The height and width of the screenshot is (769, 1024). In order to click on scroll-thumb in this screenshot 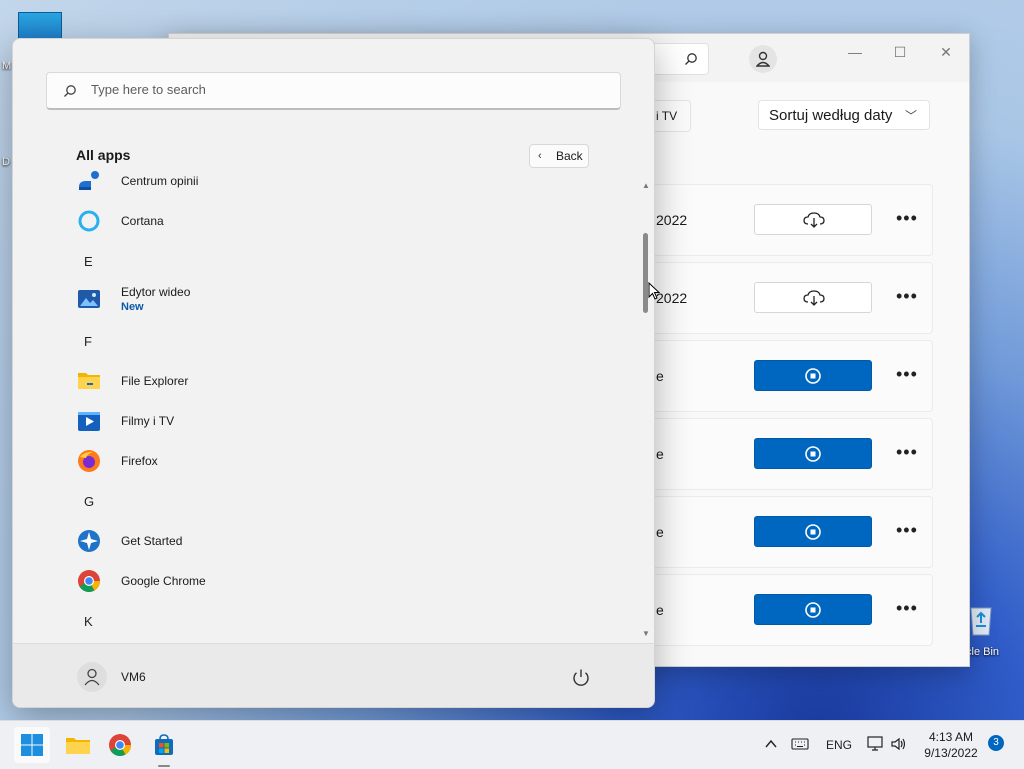, I will do `click(645, 273)`.